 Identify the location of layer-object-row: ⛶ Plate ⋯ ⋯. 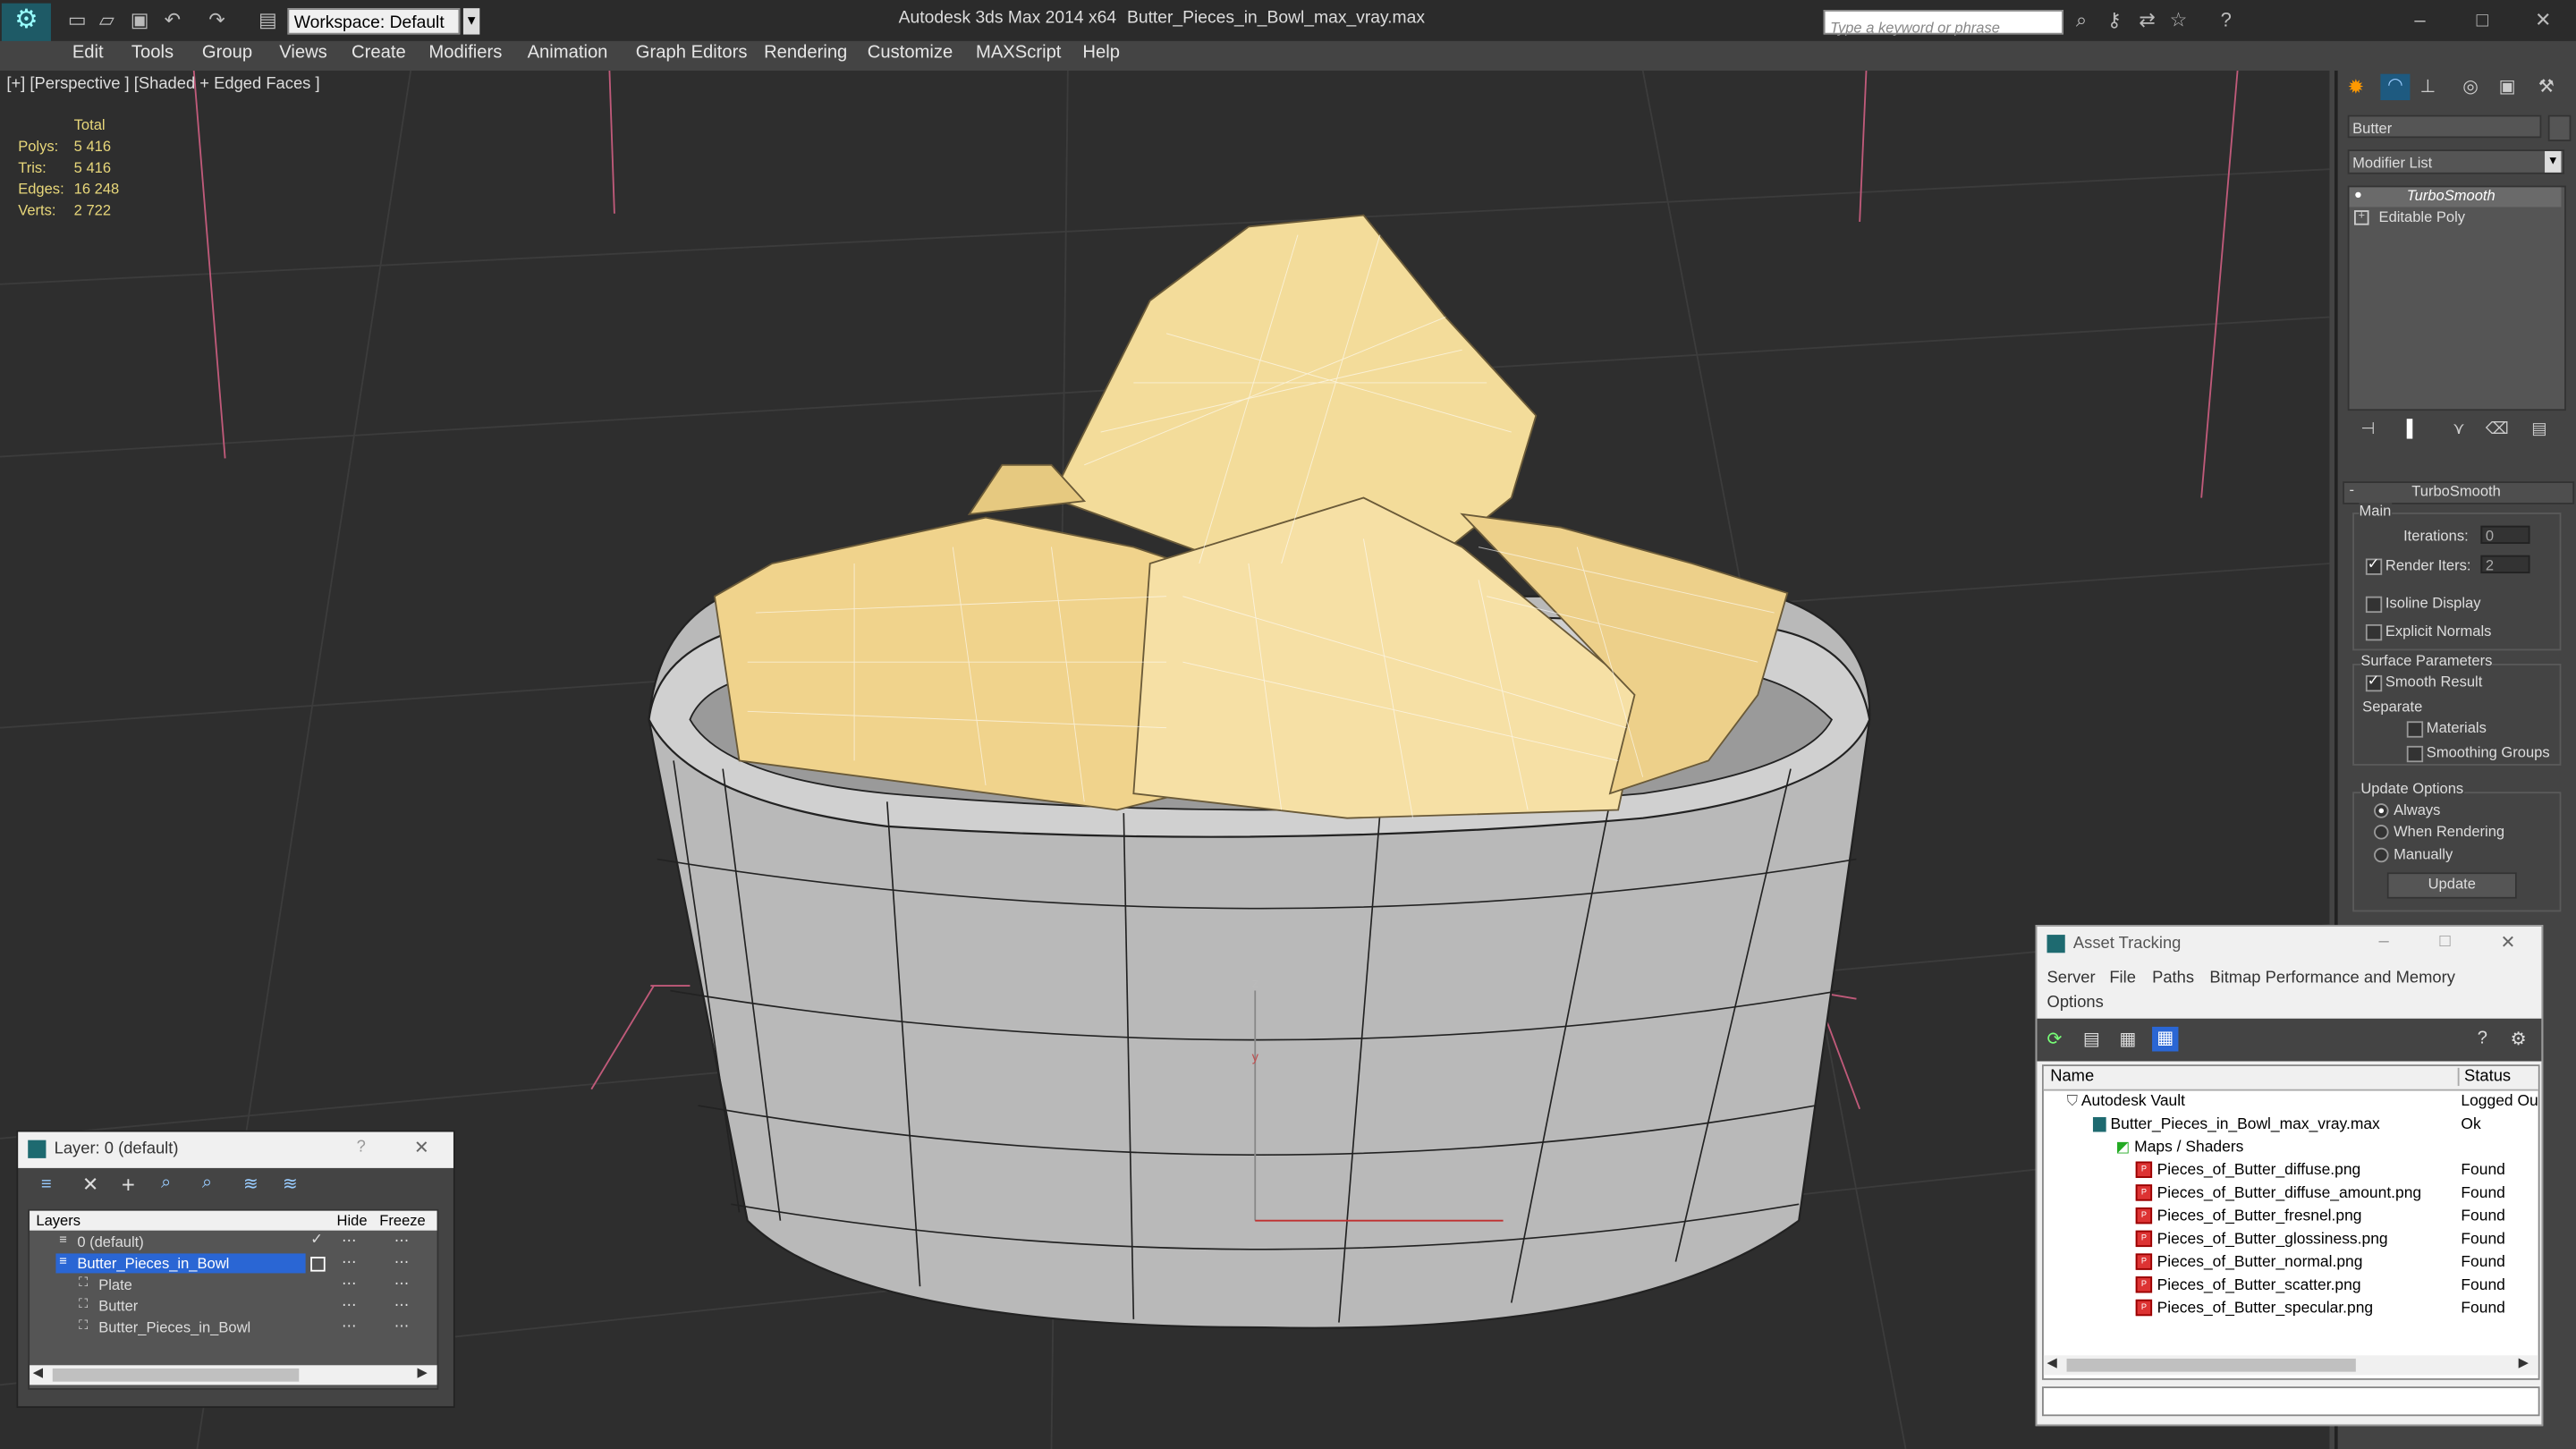
(233, 1284).